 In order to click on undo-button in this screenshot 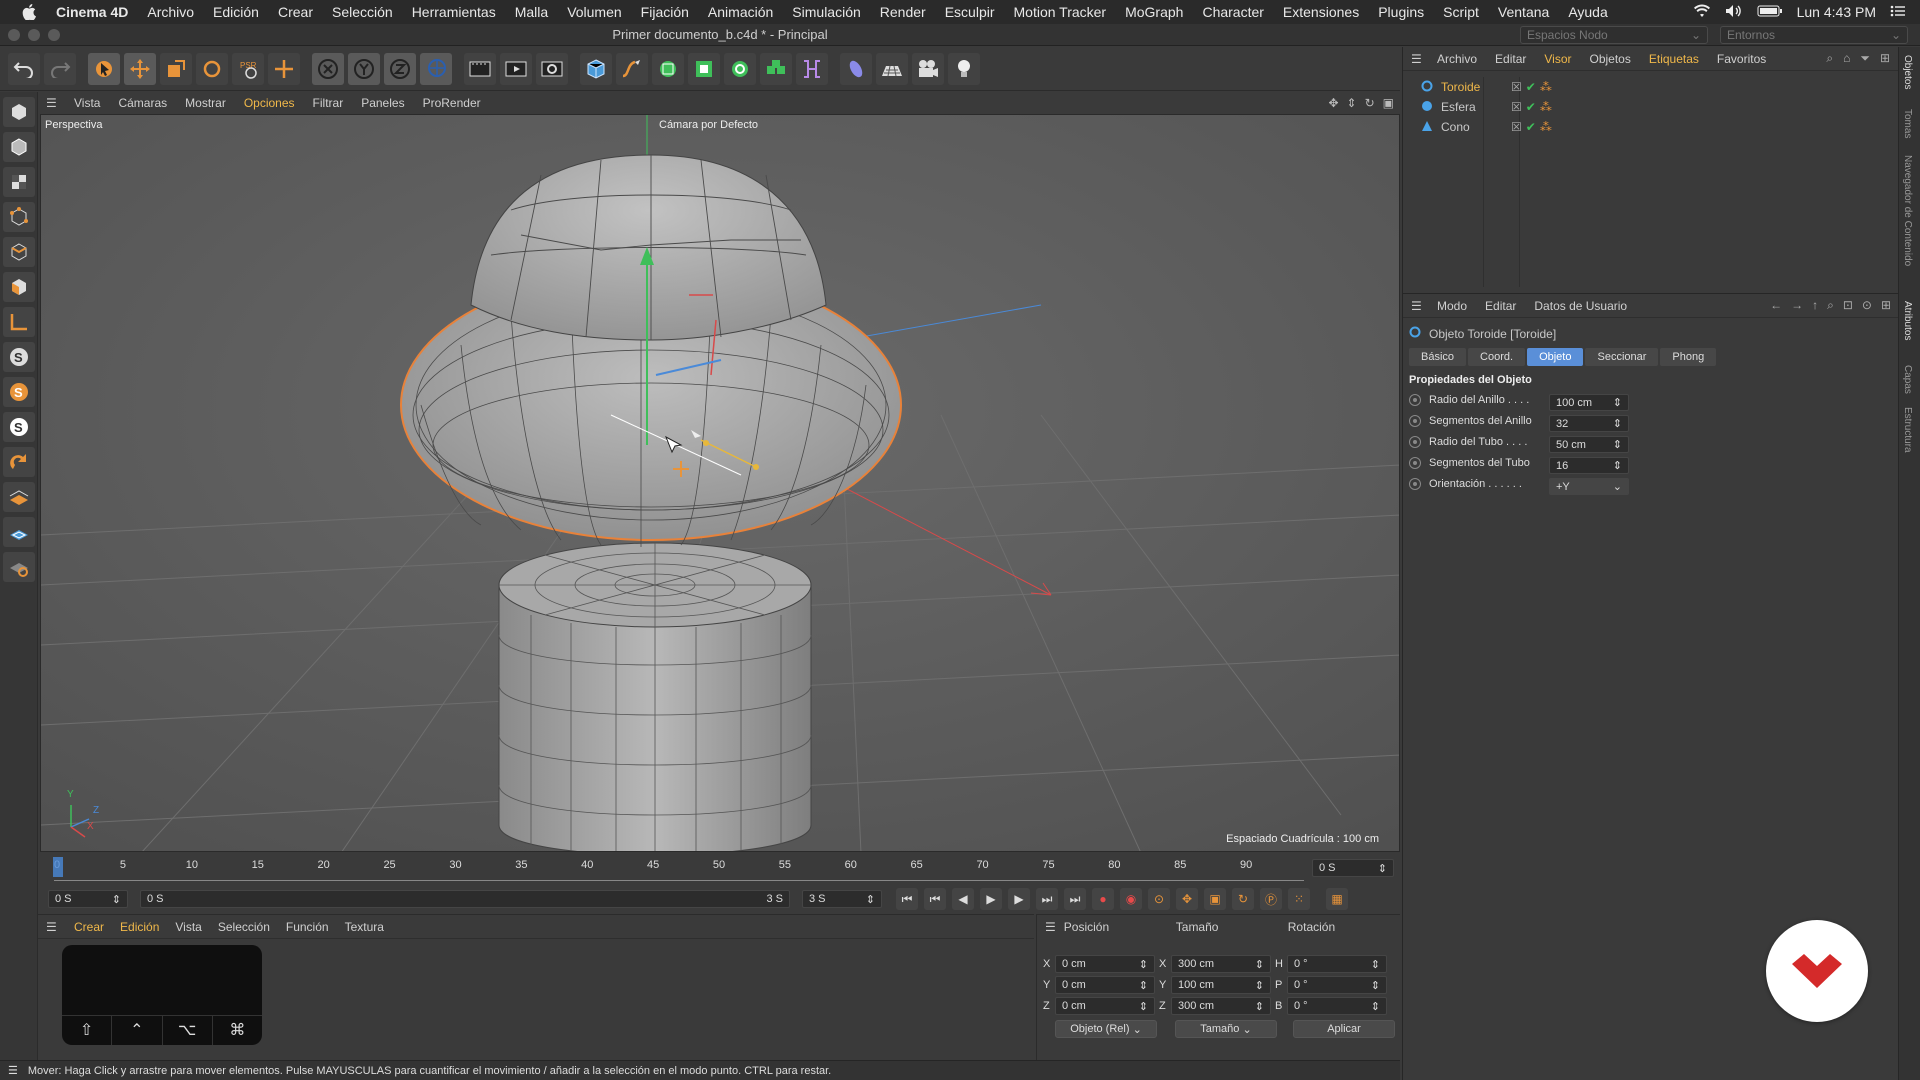, I will do `click(24, 68)`.